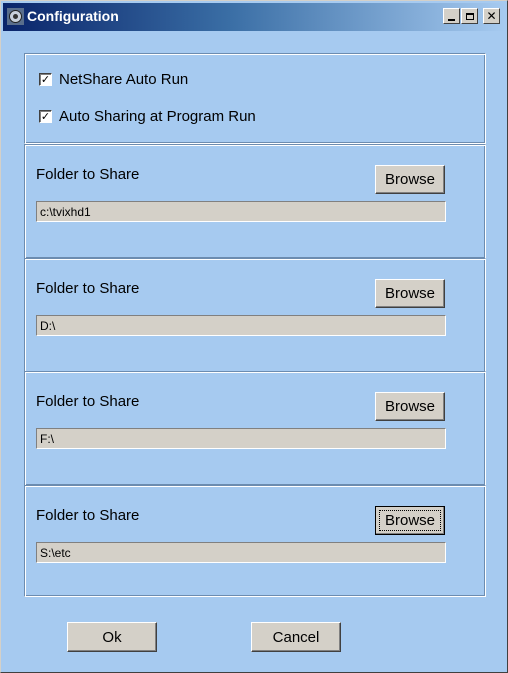 The width and height of the screenshot is (508, 673). I want to click on folder-path-field-3: F:\, so click(241, 438).